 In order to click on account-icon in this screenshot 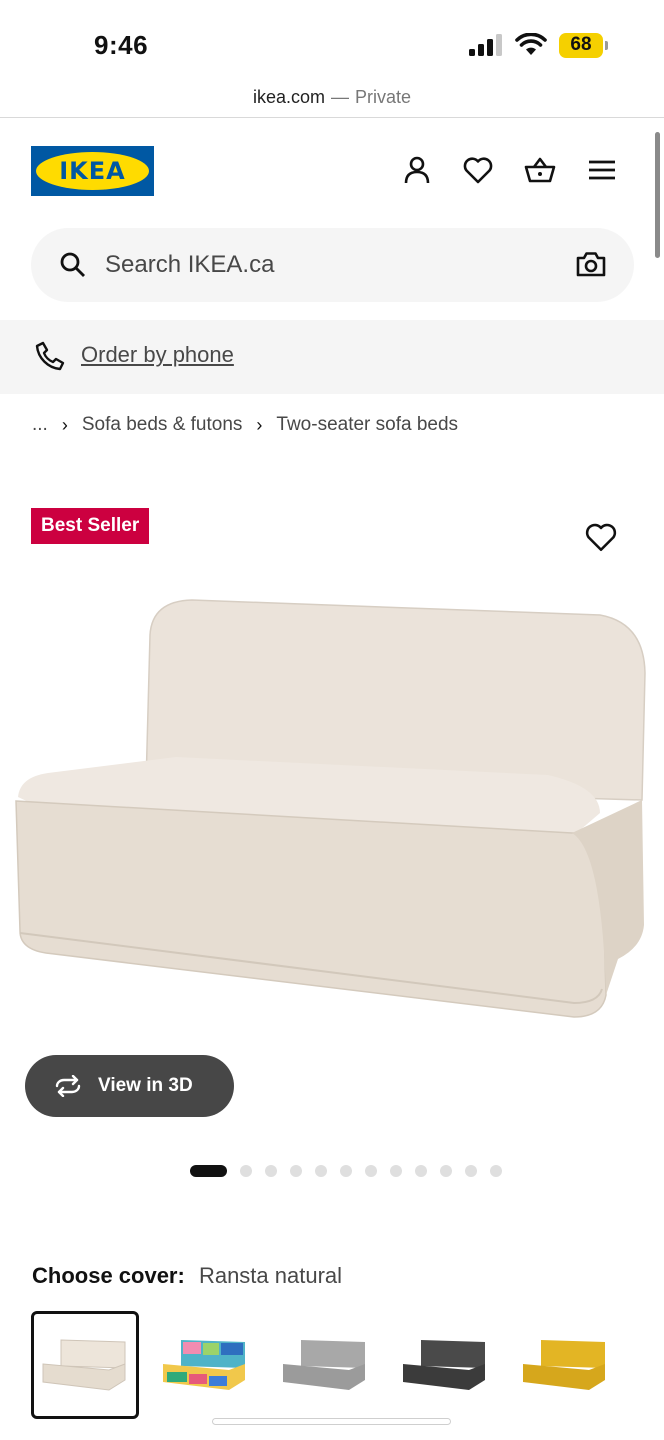, I will do `click(417, 170)`.